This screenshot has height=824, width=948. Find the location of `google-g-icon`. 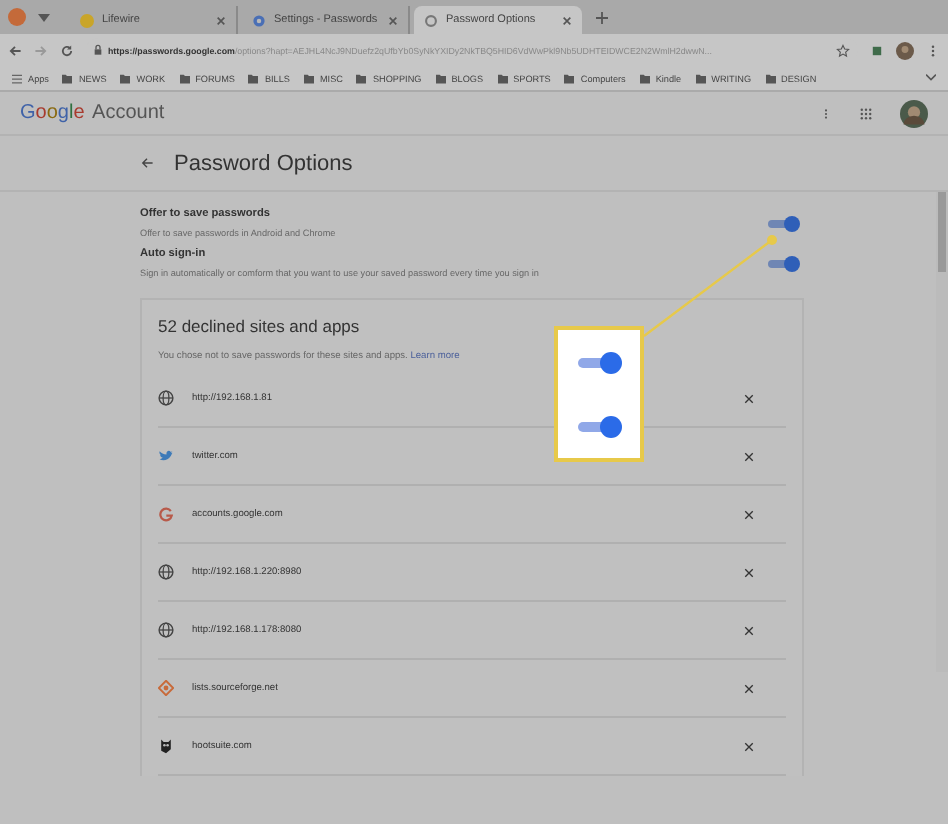

google-g-icon is located at coordinates (166, 514).